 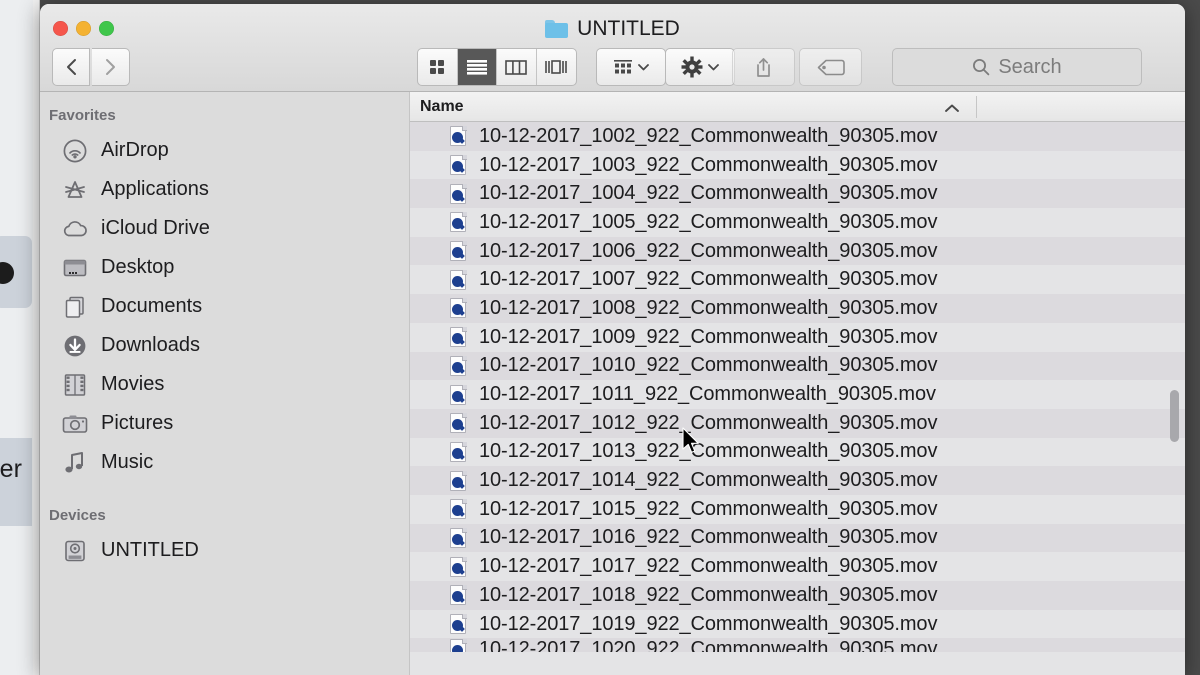 I want to click on icon-view-button, so click(x=438, y=67).